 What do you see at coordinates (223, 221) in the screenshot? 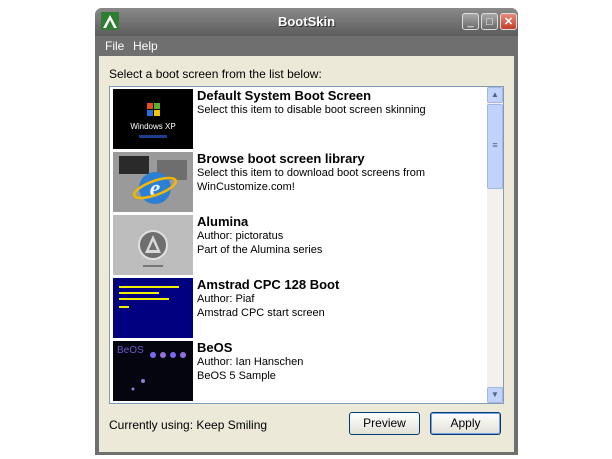
I see `item-name: Alumina` at bounding box center [223, 221].